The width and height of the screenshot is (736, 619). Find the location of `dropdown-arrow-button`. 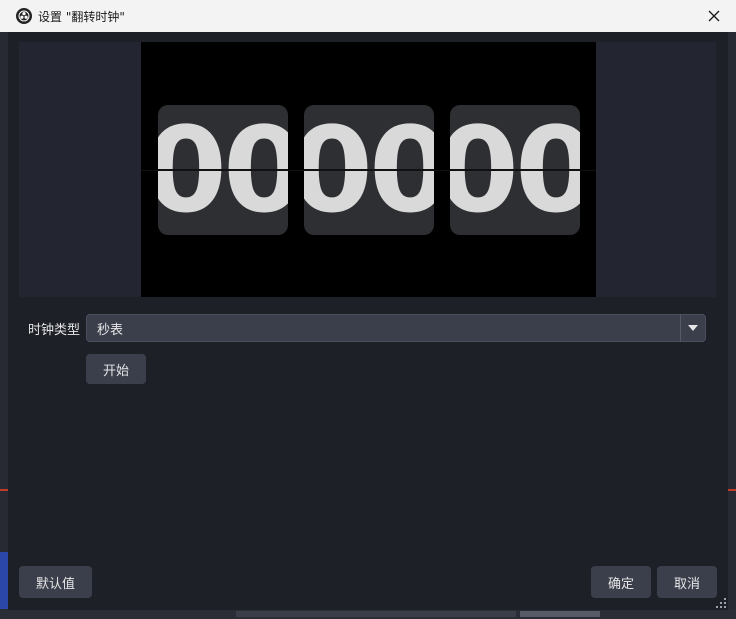

dropdown-arrow-button is located at coordinates (692, 328).